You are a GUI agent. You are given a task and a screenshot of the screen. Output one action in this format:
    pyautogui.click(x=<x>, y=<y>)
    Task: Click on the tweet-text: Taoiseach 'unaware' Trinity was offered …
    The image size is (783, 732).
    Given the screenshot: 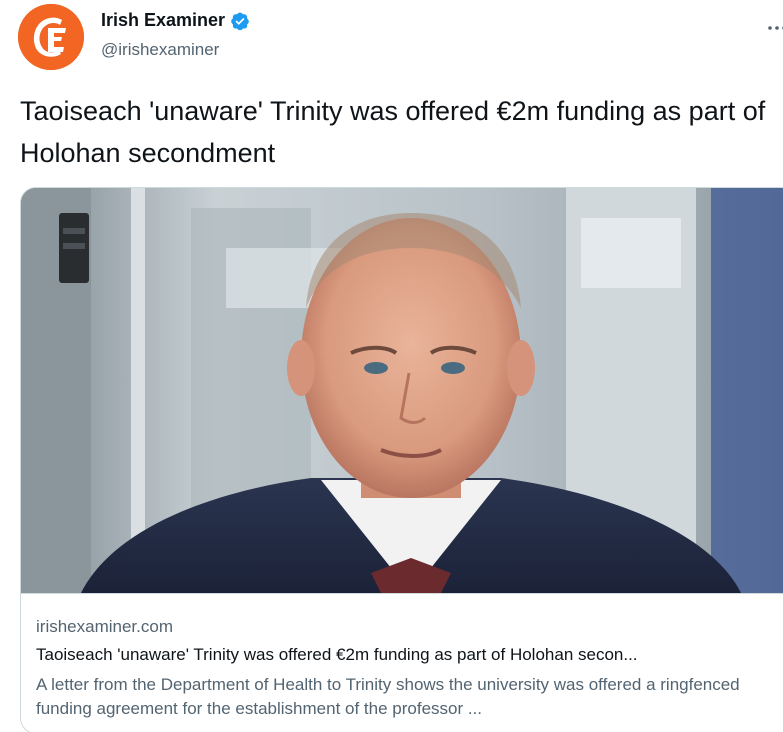 What is the action you would take?
    pyautogui.click(x=393, y=132)
    